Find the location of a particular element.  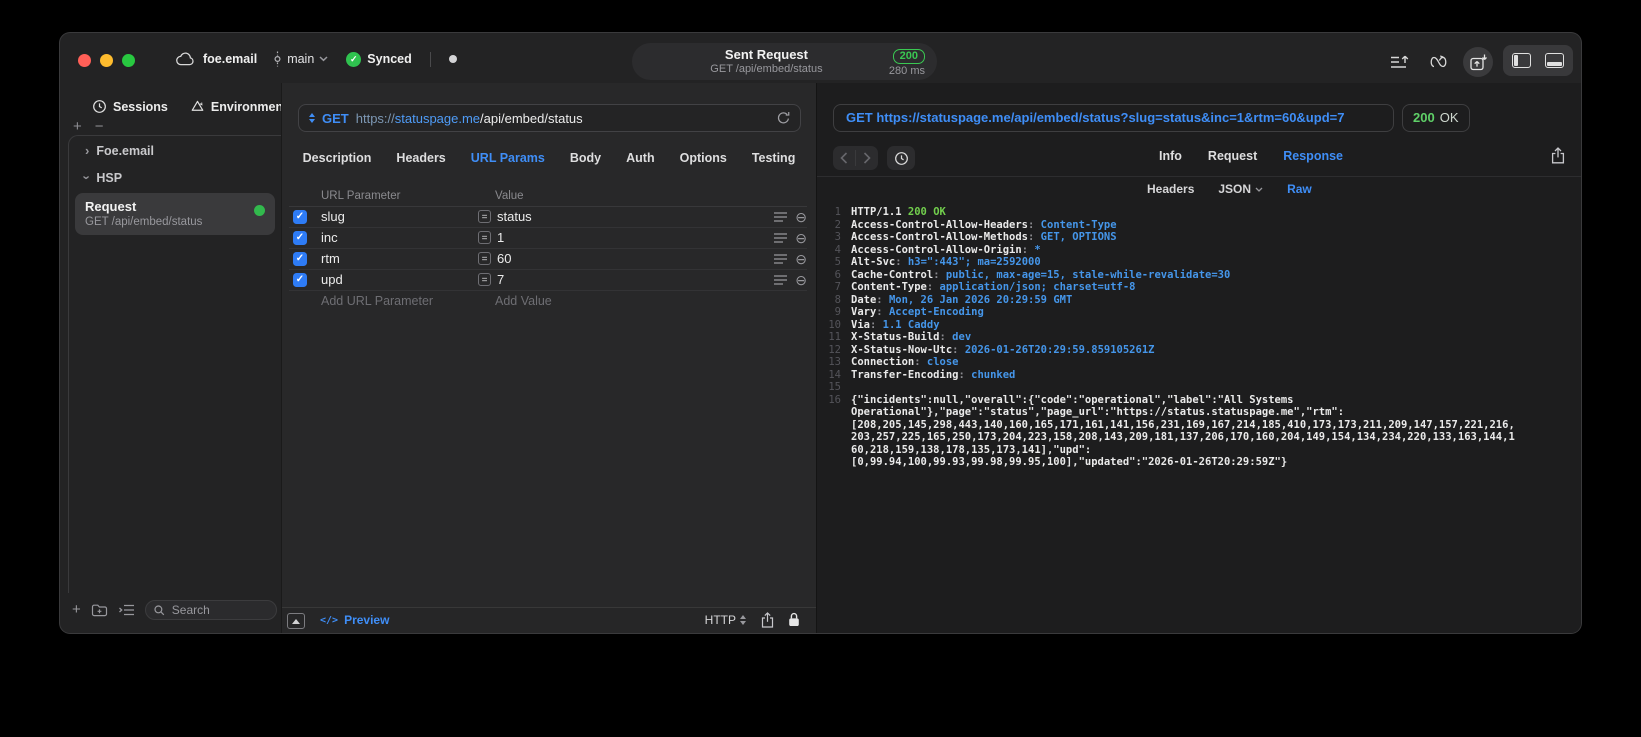

close-window-button is located at coordinates (84, 60).